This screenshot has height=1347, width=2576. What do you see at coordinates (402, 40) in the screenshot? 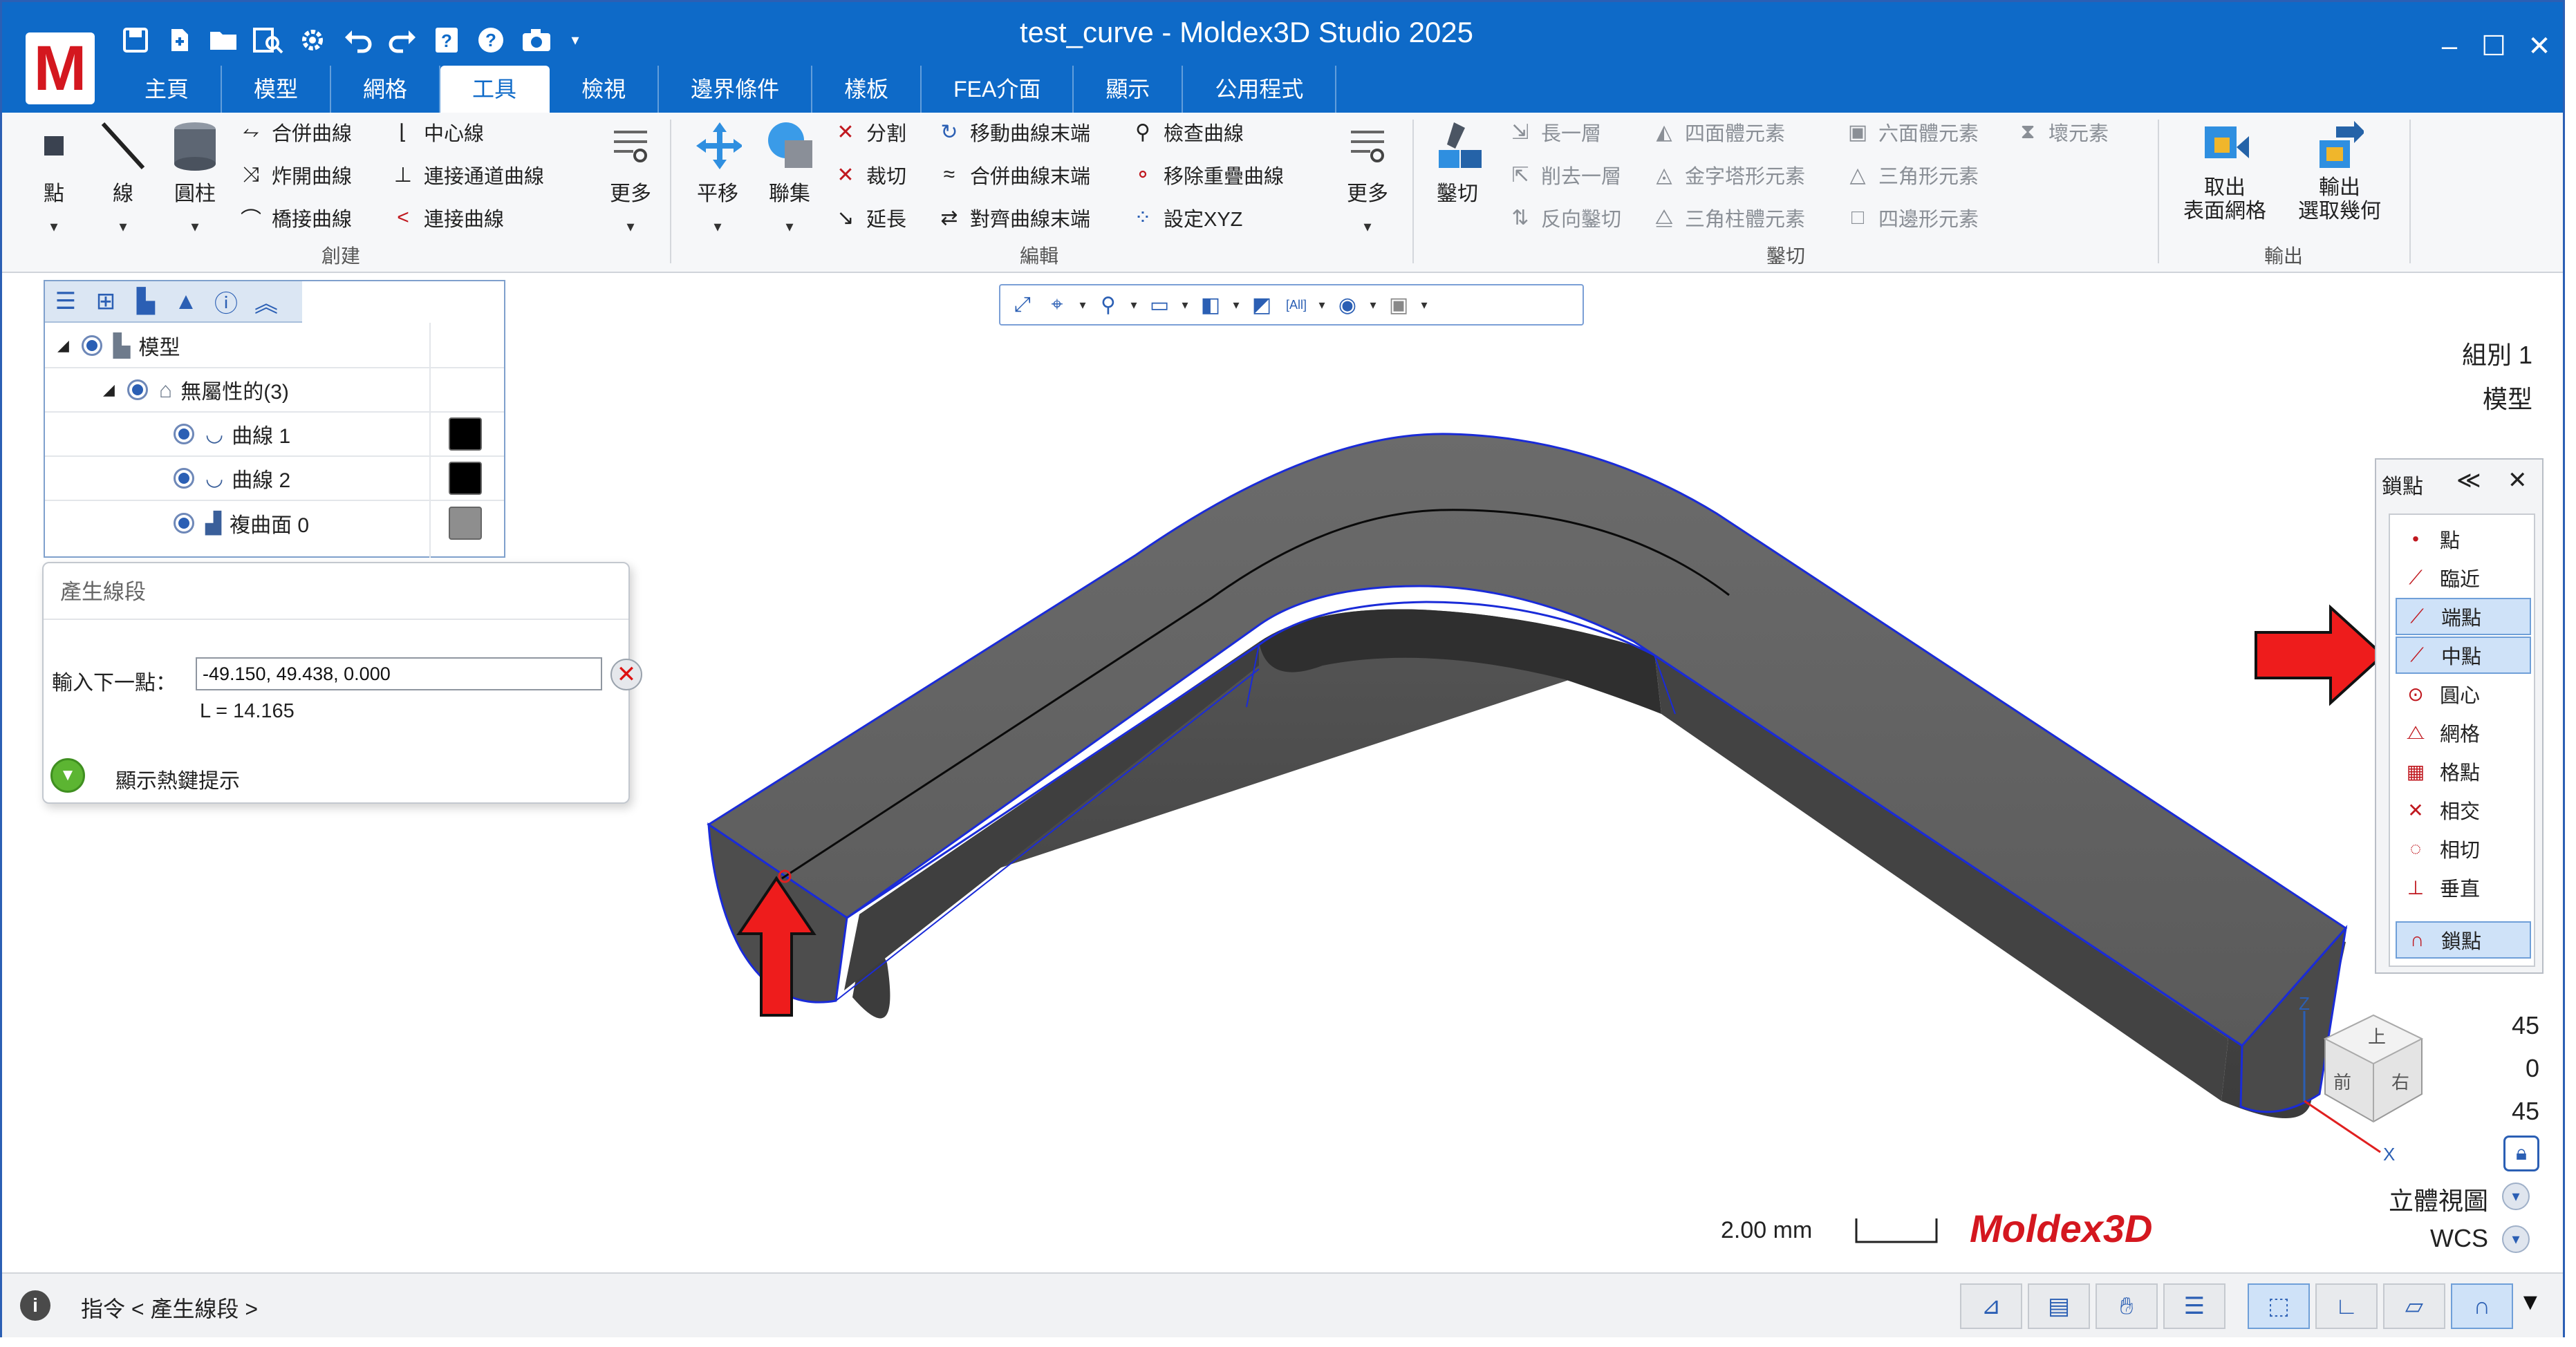
I see `redo-icon` at bounding box center [402, 40].